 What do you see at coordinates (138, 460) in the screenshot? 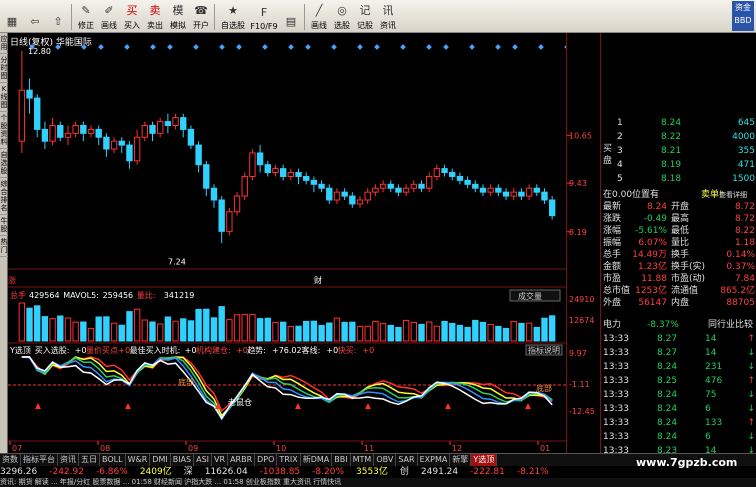
I see `bottom-tab-5: W&R` at bounding box center [138, 460].